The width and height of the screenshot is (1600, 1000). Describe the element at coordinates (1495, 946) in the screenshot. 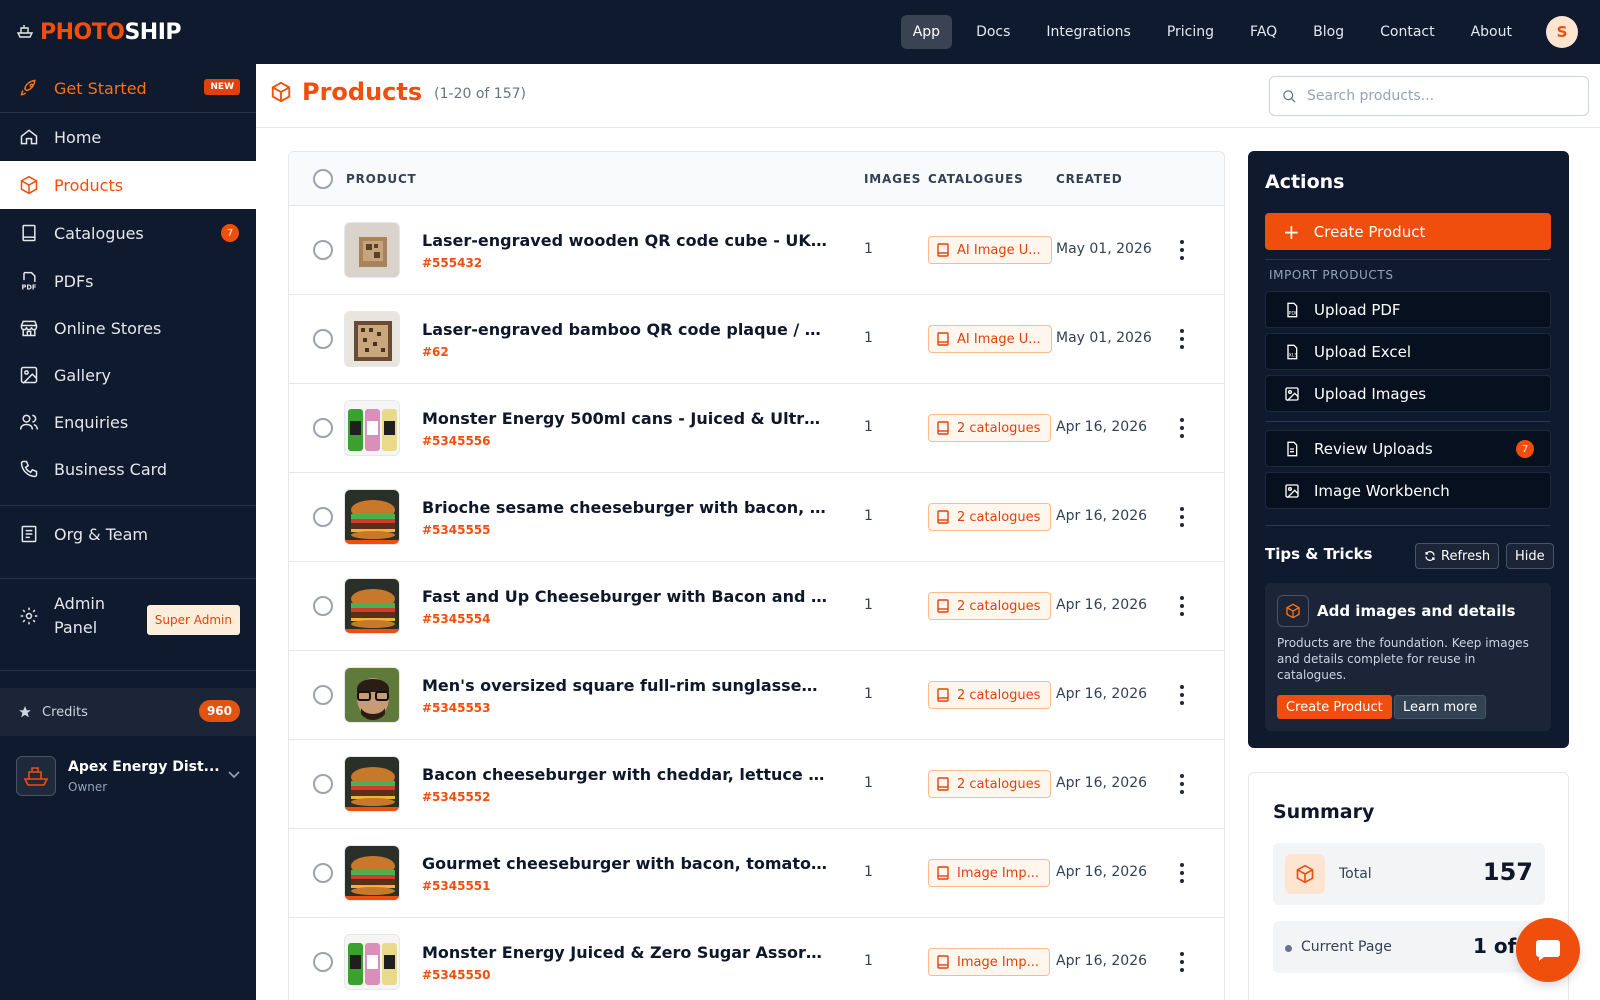

I see `current-page-value: 1 of` at that location.